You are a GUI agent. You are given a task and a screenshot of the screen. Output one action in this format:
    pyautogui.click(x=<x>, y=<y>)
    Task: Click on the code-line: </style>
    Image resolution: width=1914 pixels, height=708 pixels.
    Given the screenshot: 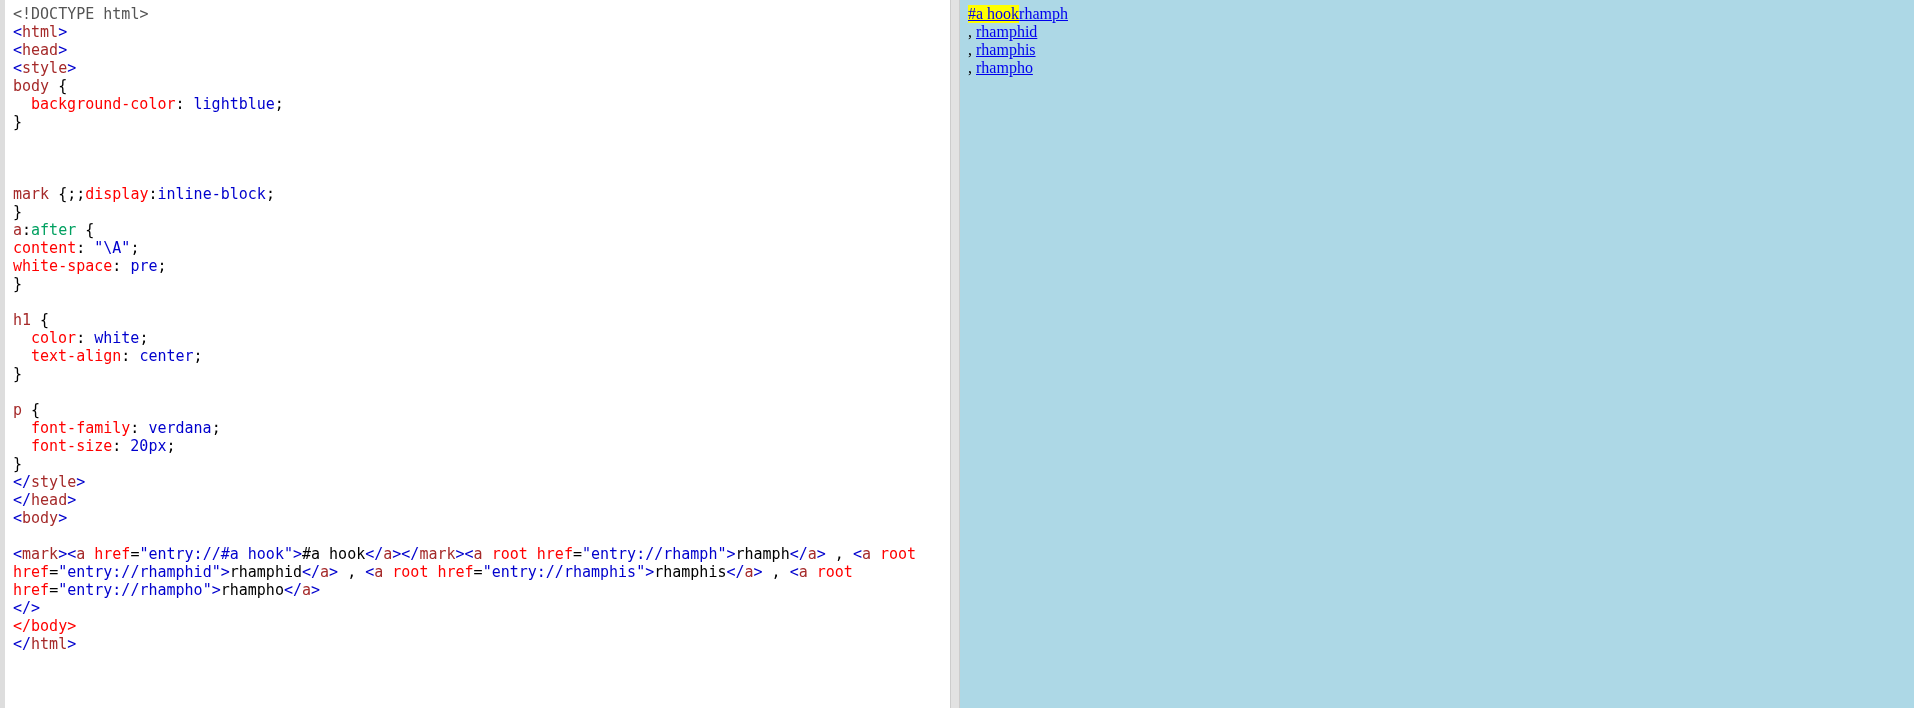 What is the action you would take?
    pyautogui.click(x=49, y=482)
    